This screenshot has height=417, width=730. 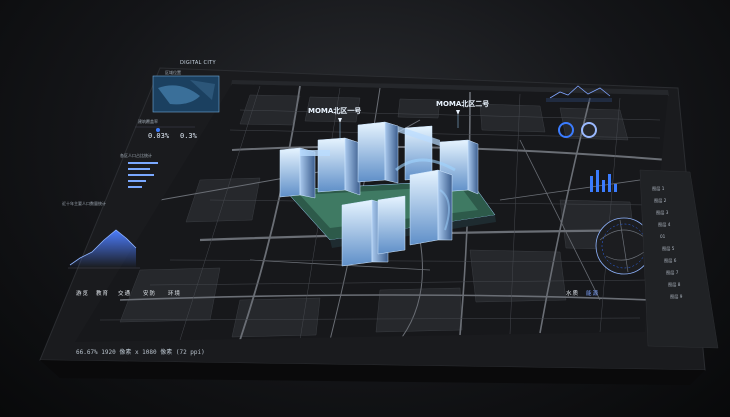 What do you see at coordinates (662, 213) in the screenshot?
I see `layer-item-3: 图层 3` at bounding box center [662, 213].